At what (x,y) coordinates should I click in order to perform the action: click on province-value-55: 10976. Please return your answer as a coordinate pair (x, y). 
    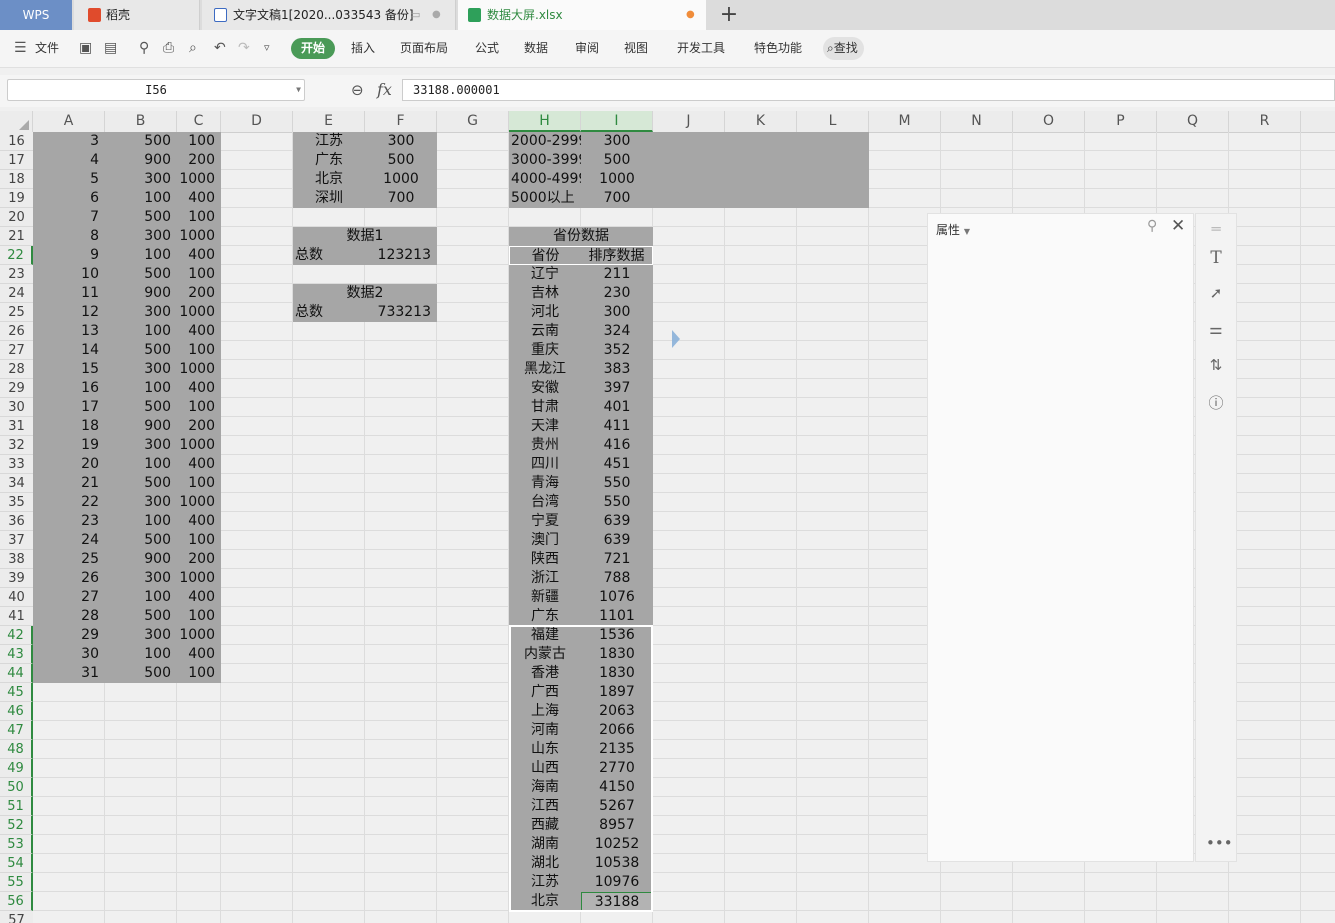
    Looking at the image, I should click on (617, 882).